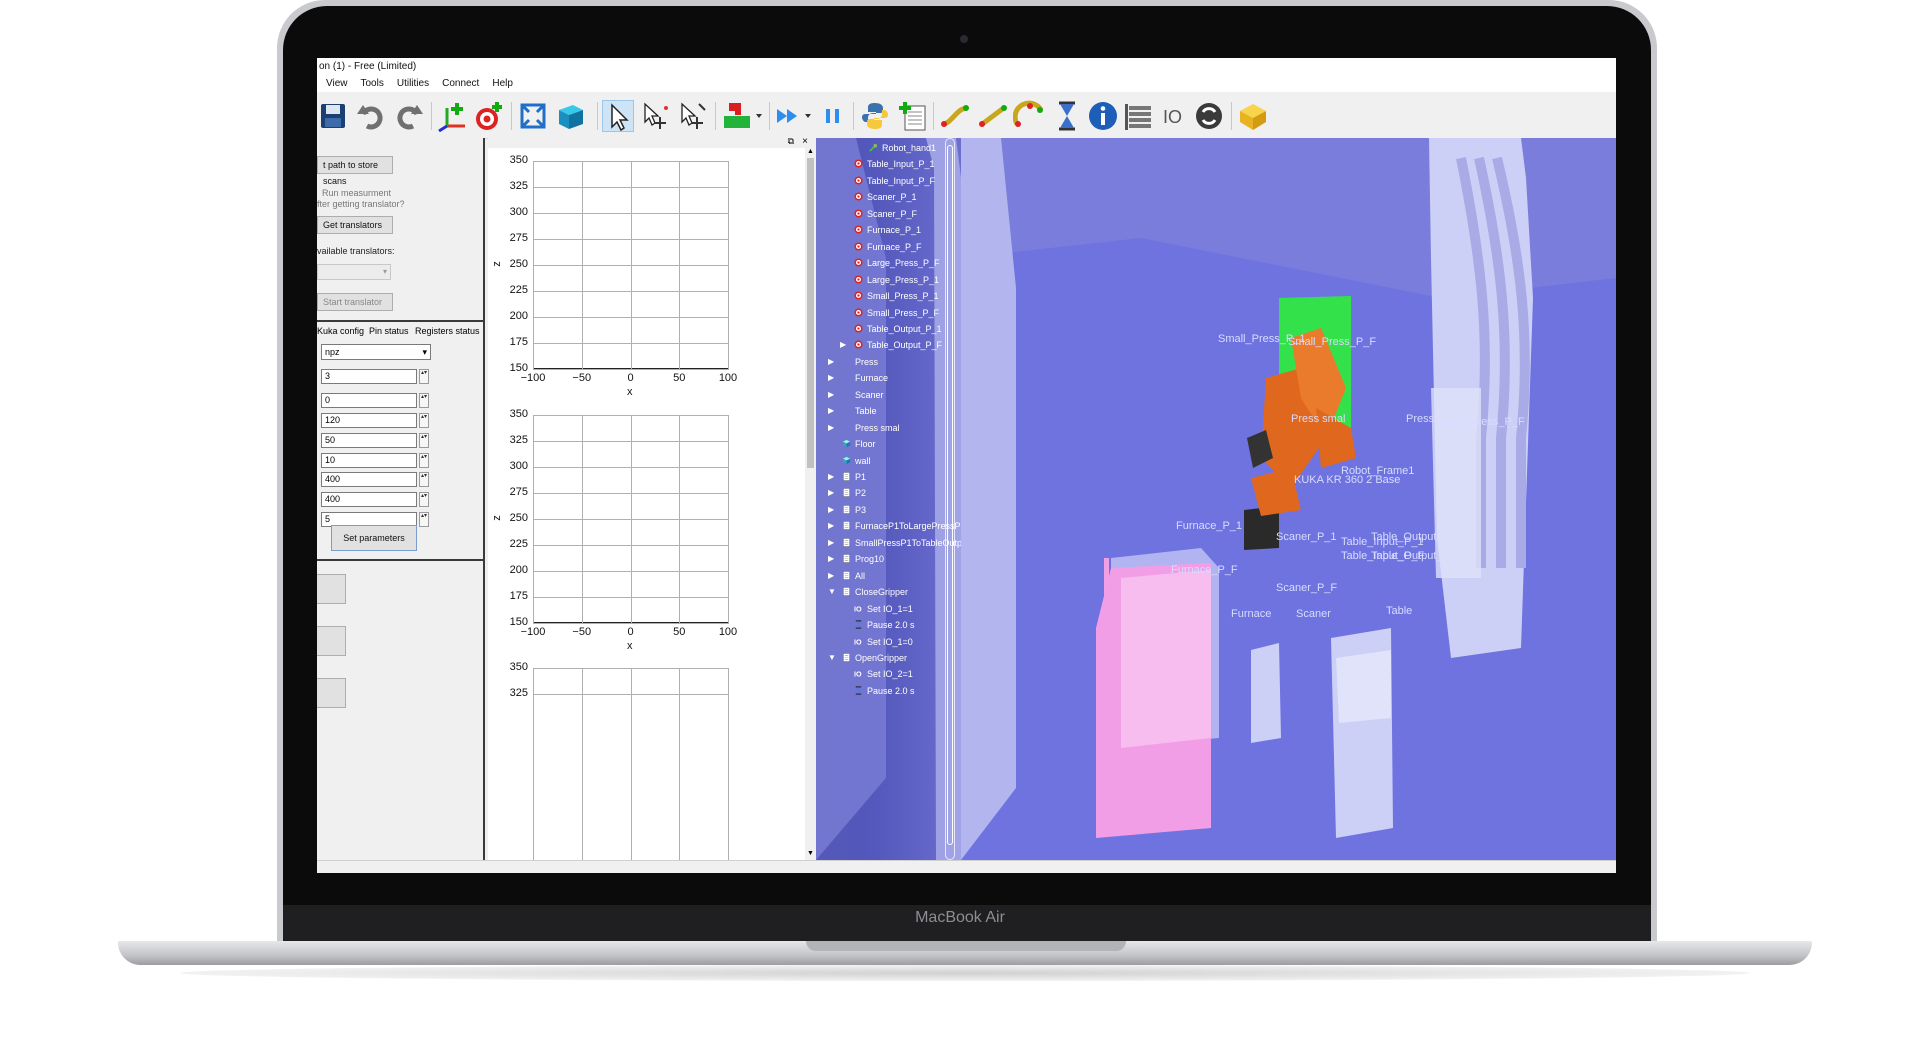 Image resolution: width=1920 pixels, height=1041 pixels. What do you see at coordinates (369, 400) in the screenshot?
I see `parameter-input: 0` at bounding box center [369, 400].